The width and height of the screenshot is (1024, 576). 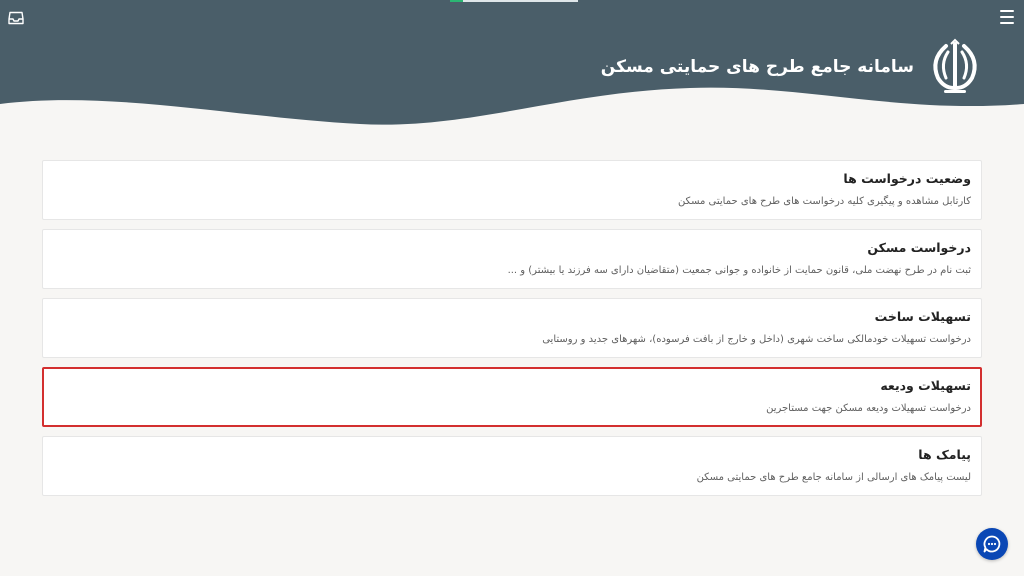 What do you see at coordinates (955, 67) in the screenshot?
I see `iran-emblem-icon` at bounding box center [955, 67].